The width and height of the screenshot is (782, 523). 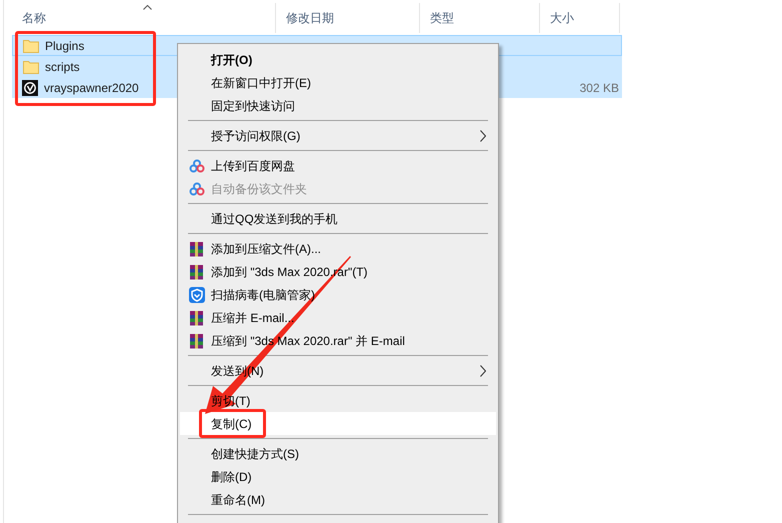 I want to click on file-name: vrayspawner2020, so click(x=91, y=88).